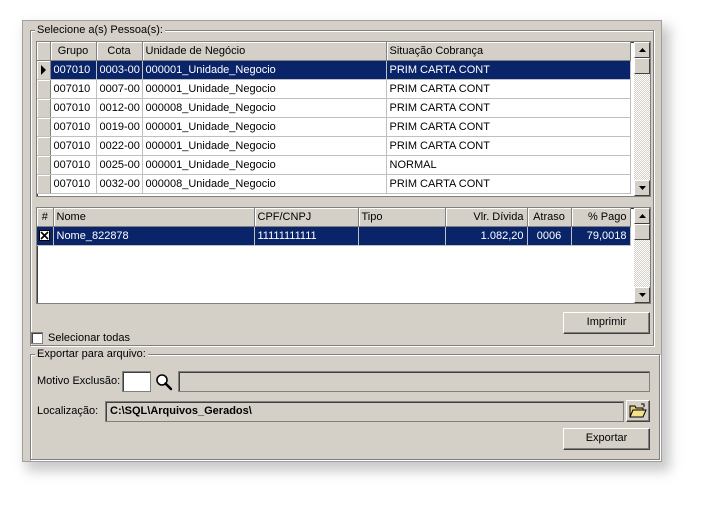 This screenshot has width=705, height=505. I want to click on cell-valor: 1.082,20, so click(486, 236).